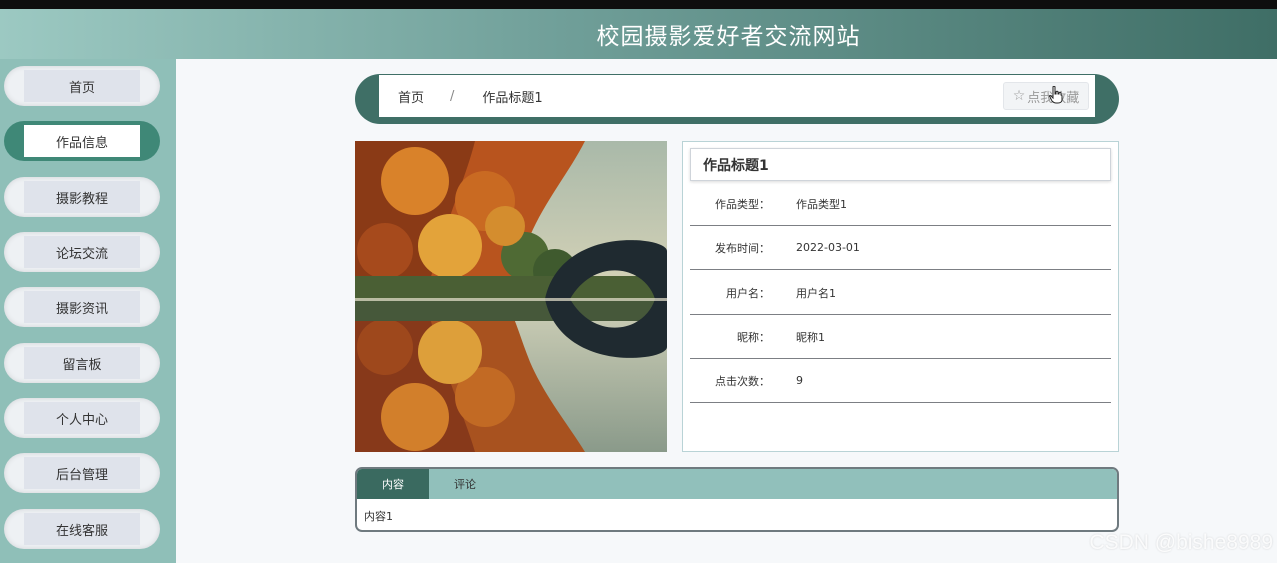  Describe the element at coordinates (1046, 96) in the screenshot. I see `favorite-button: ☆ 点我收藏` at that location.